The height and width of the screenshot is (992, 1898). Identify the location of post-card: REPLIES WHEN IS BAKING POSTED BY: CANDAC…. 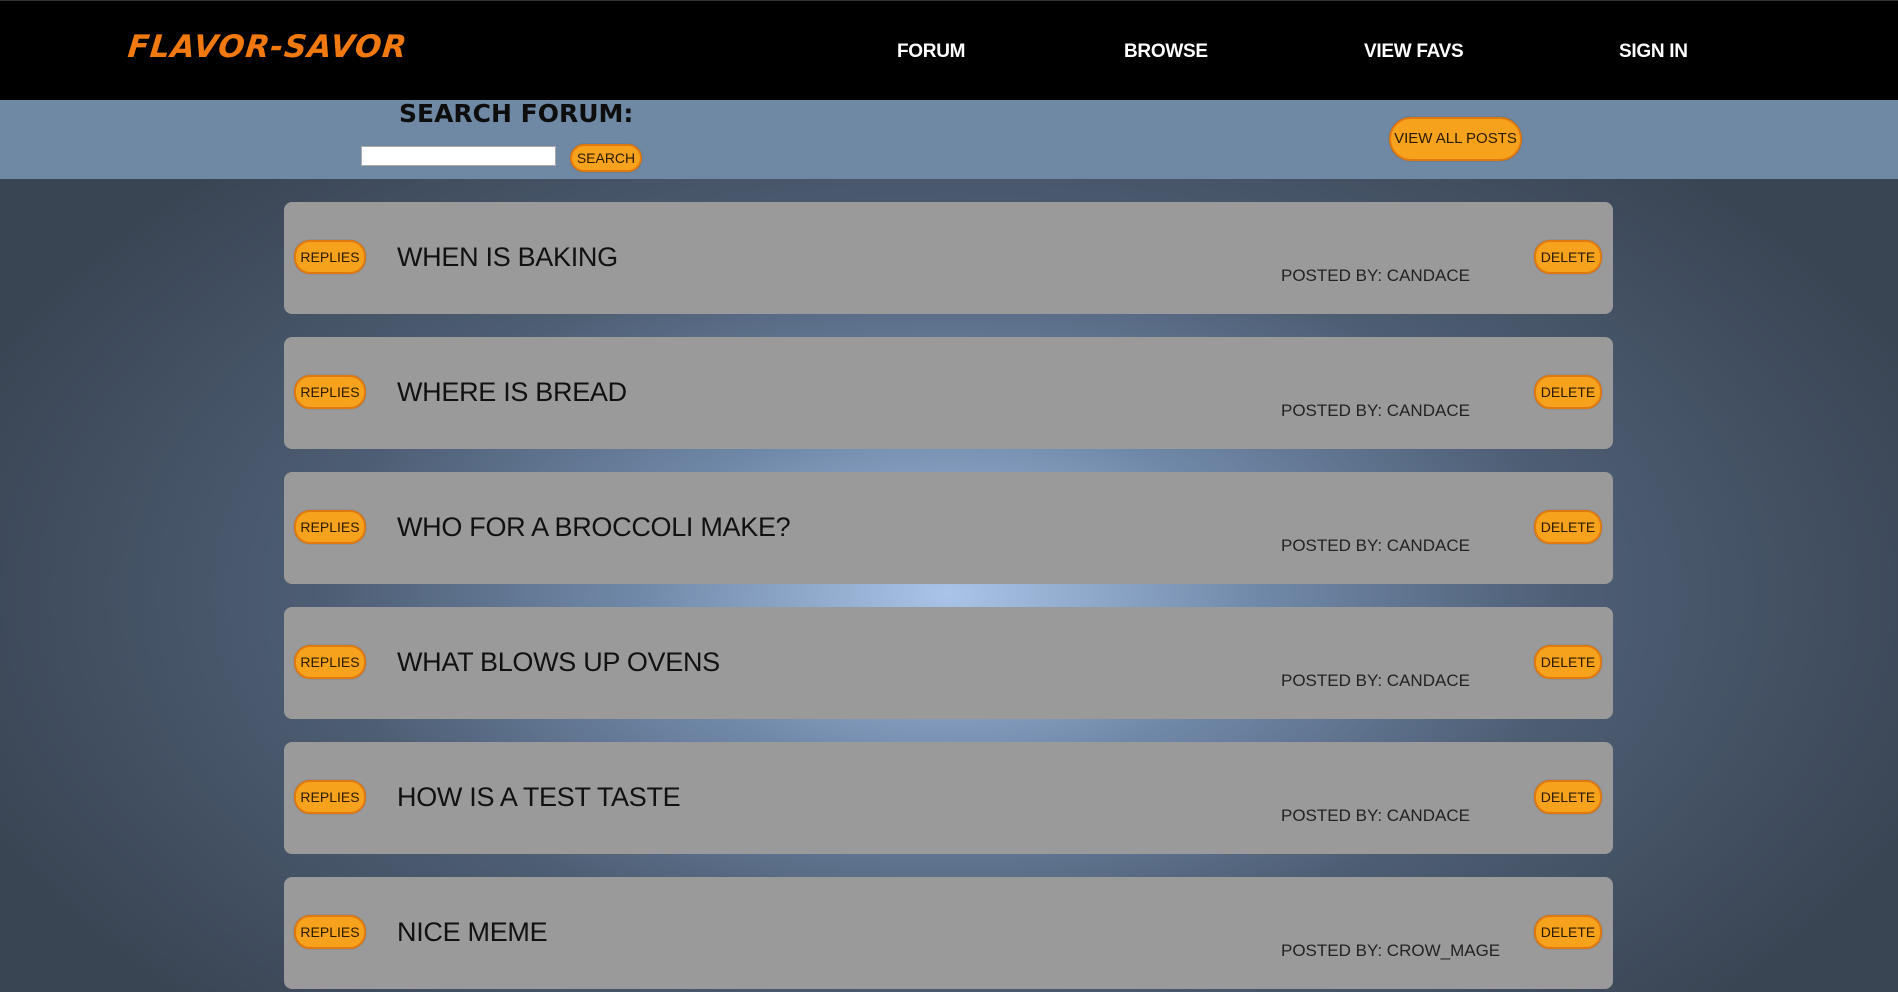
(948, 258).